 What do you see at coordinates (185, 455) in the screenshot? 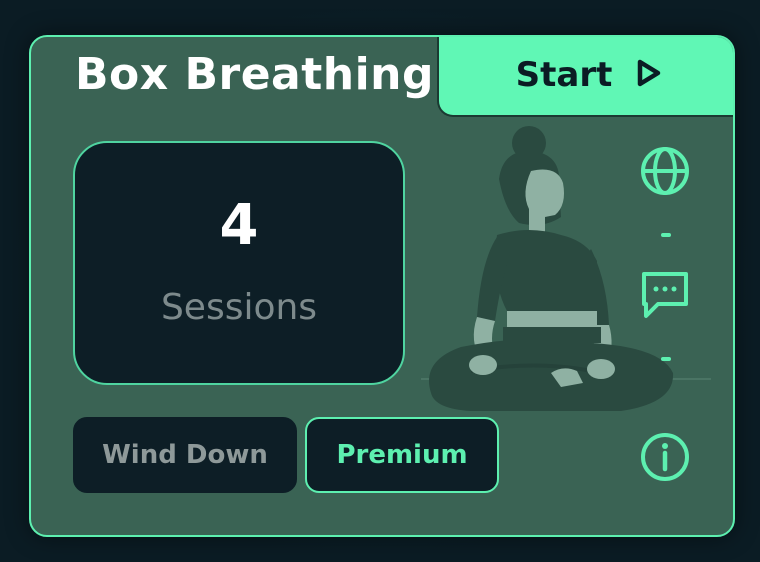
I see `tag-wind-down: Wind Down` at bounding box center [185, 455].